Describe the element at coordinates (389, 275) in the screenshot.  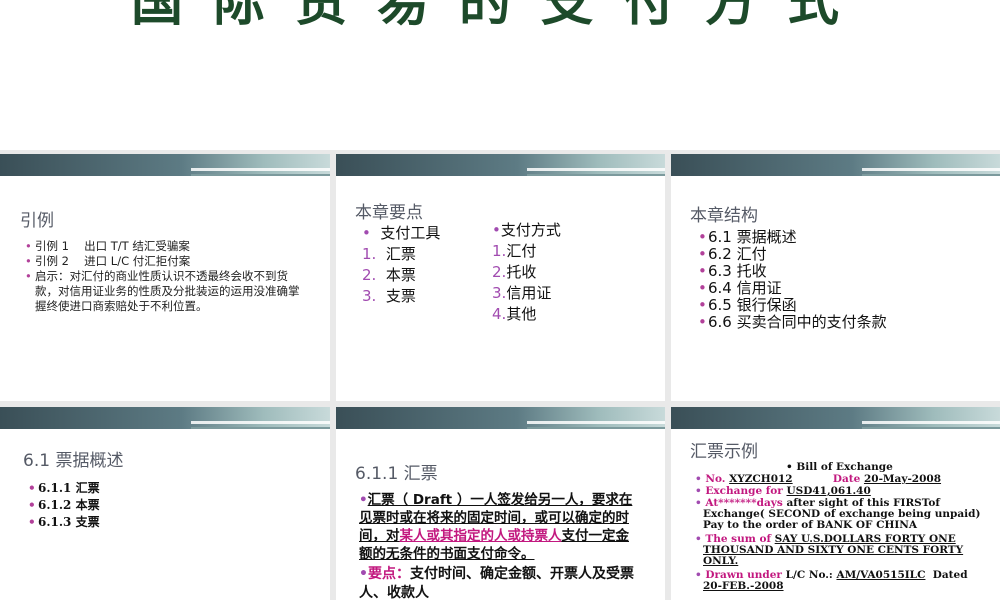
I see `list-item: 2. 本票` at that location.